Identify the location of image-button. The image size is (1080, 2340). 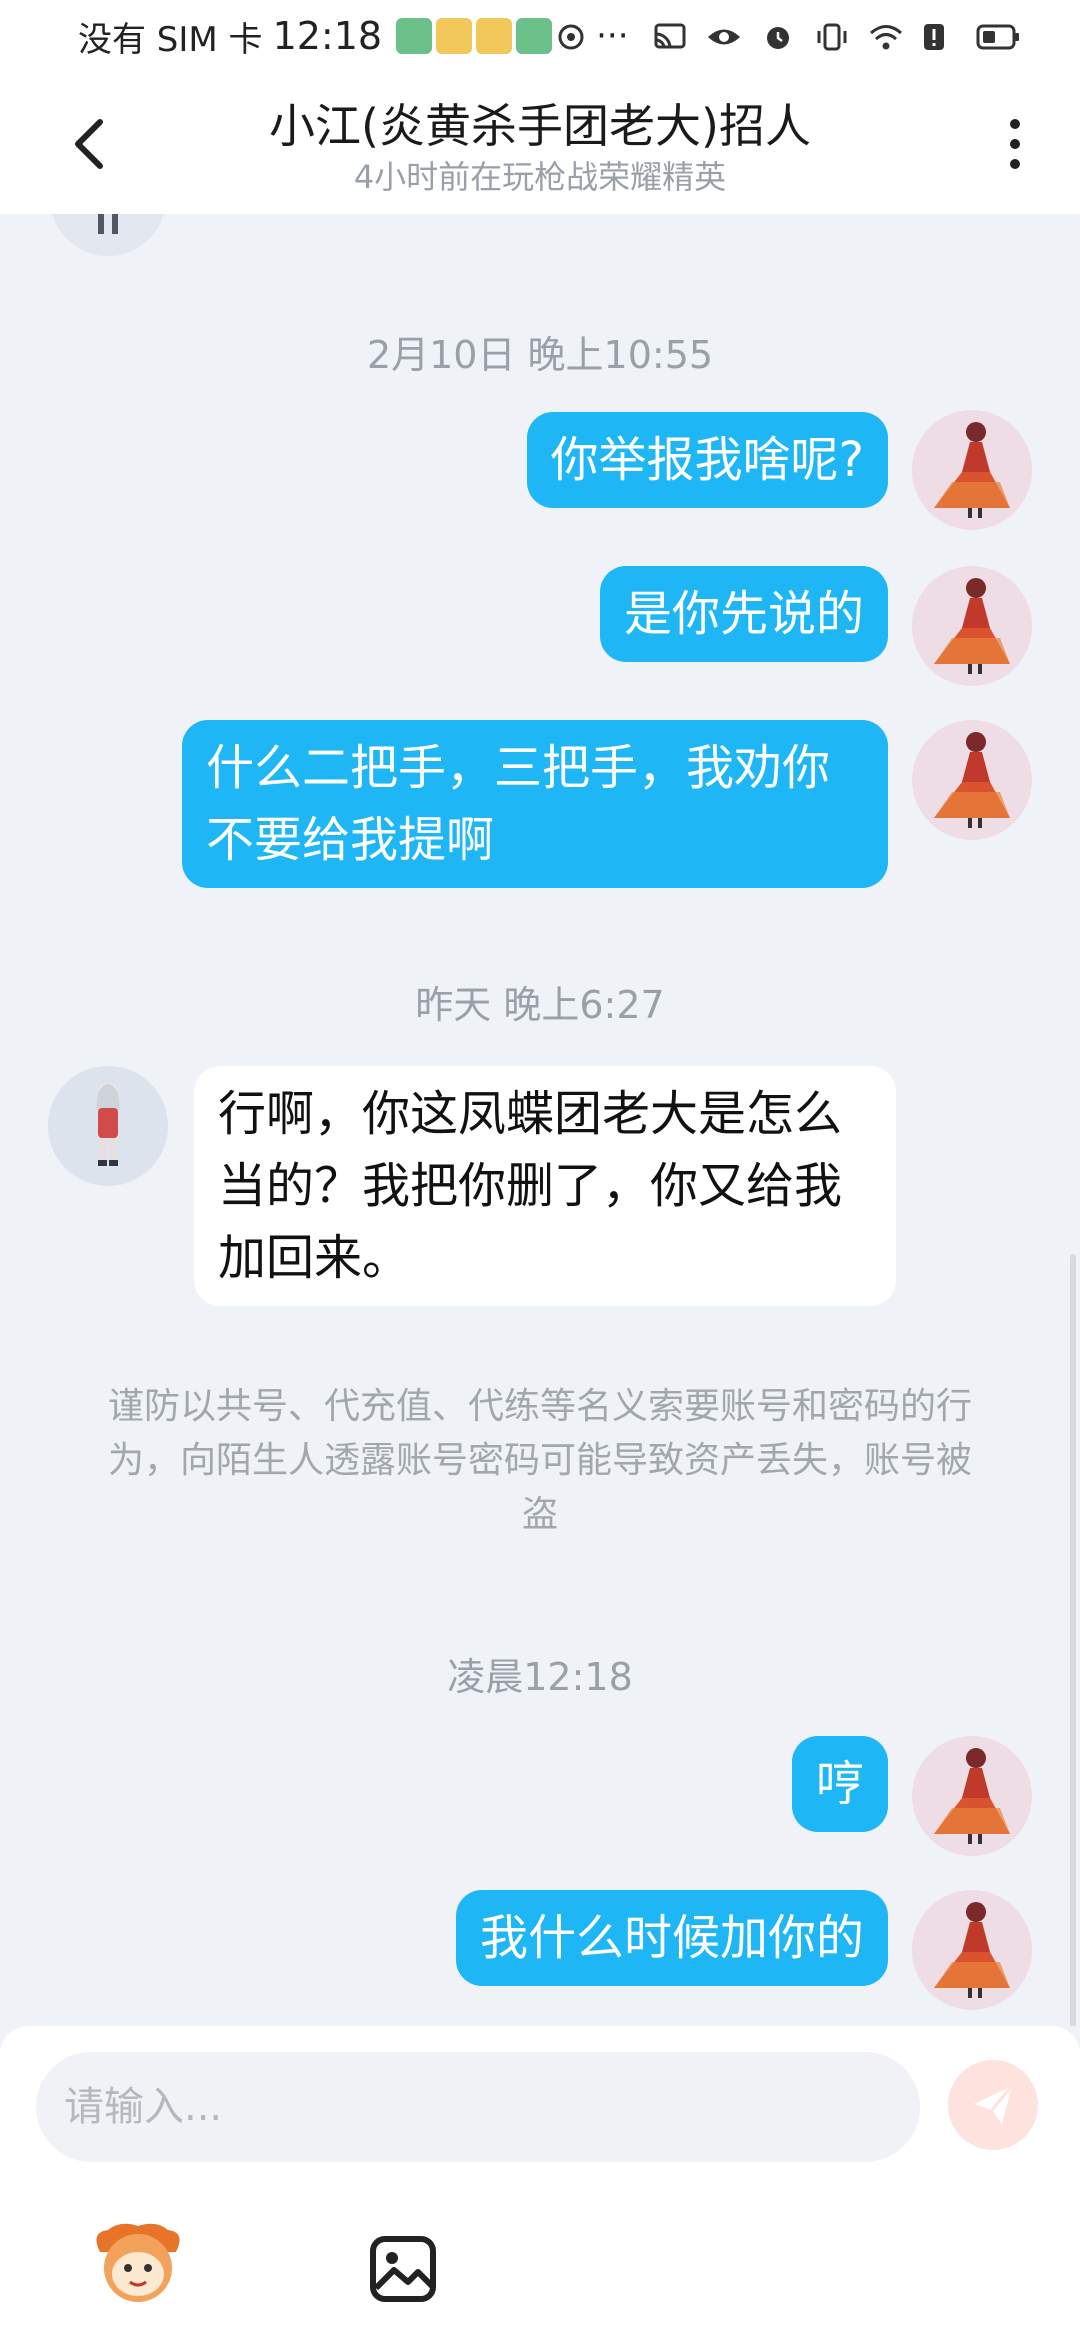
(403, 2269).